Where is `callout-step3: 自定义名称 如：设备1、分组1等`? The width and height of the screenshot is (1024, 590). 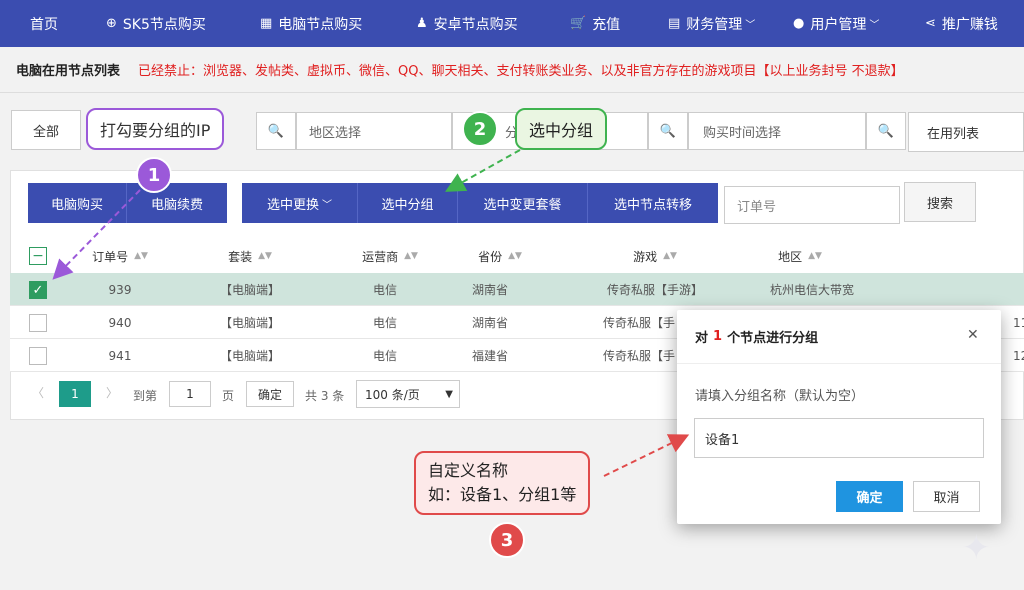 callout-step3: 自定义名称 如：设备1、分组1等 is located at coordinates (502, 483).